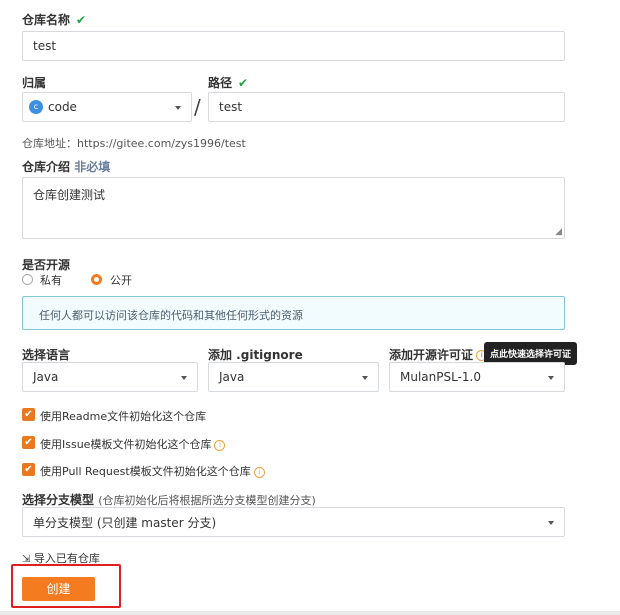  I want to click on description-label: 仓库介绍 非必填, so click(66, 167).